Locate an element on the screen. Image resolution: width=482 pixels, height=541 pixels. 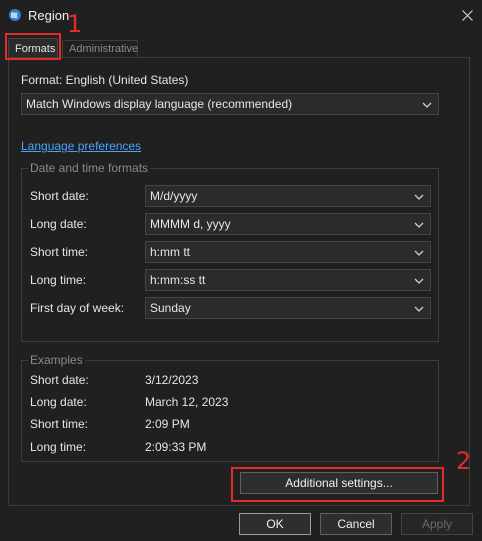
example-long-time-label: Long time: is located at coordinates (58, 447).